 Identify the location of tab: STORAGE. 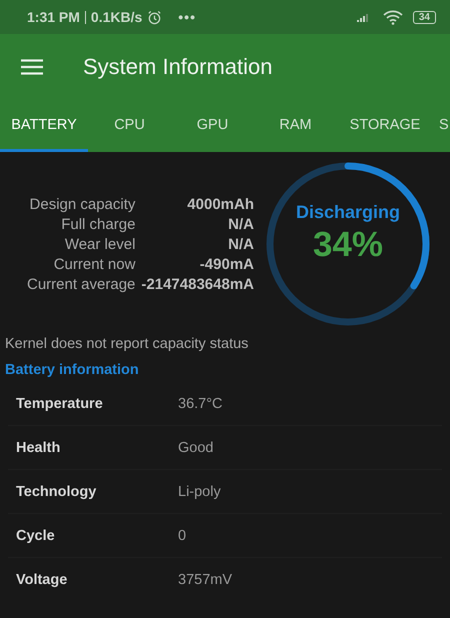
(385, 126).